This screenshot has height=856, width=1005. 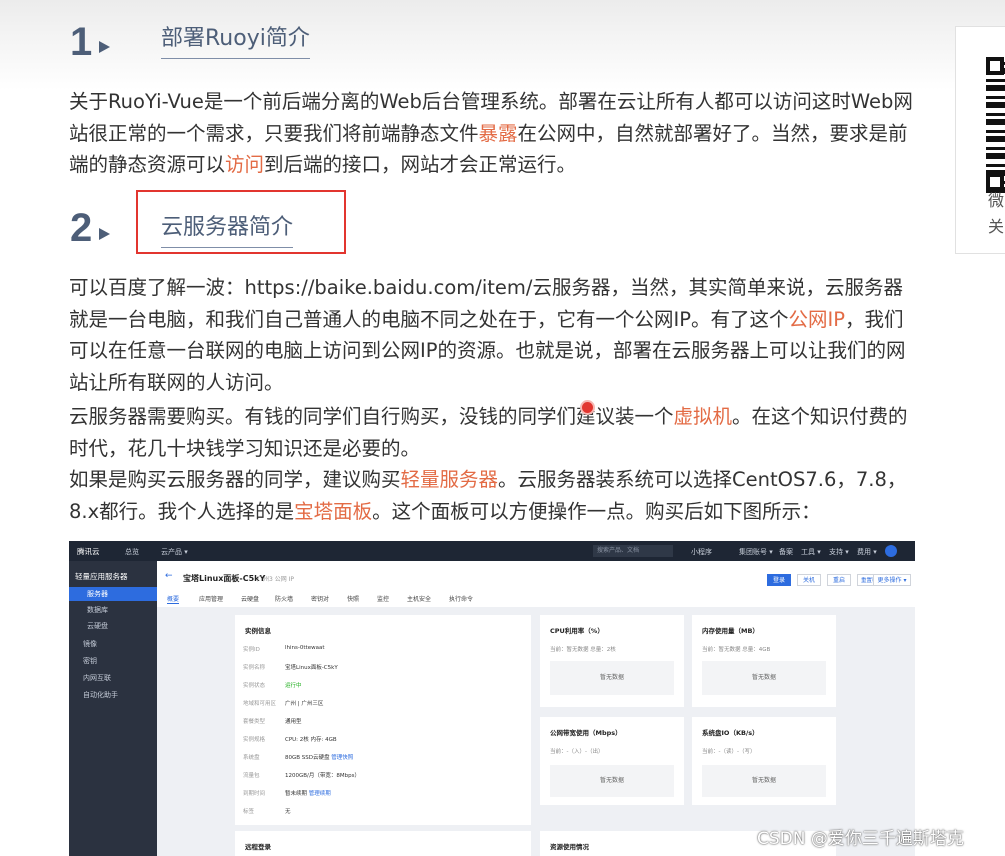 I want to click on info-value: 1200GB/月（带宽：8Mbps）, so click(x=322, y=776).